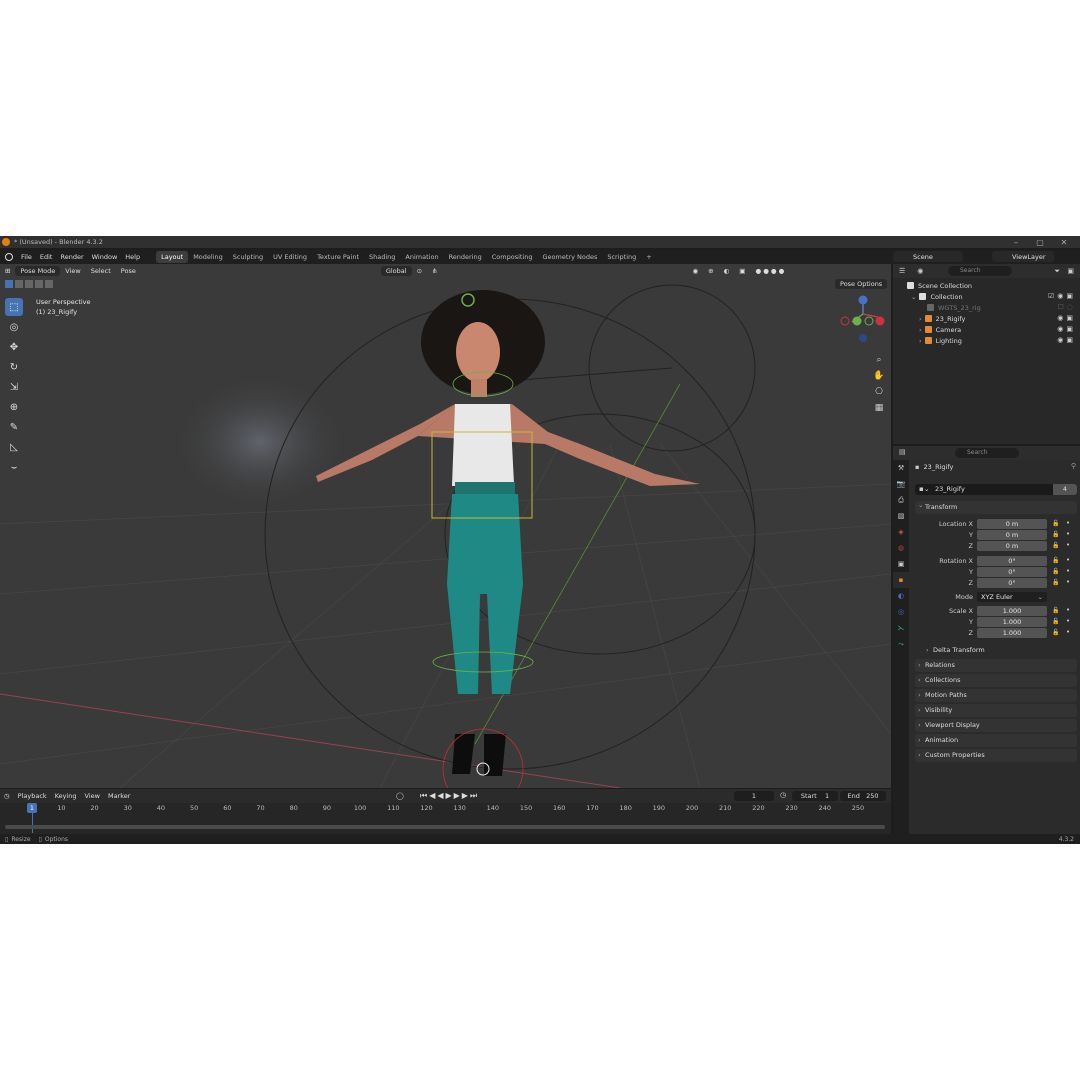  Describe the element at coordinates (1012, 597) in the screenshot. I see `rotation-mode-dropdown: XYZ Euler ⌄` at that location.